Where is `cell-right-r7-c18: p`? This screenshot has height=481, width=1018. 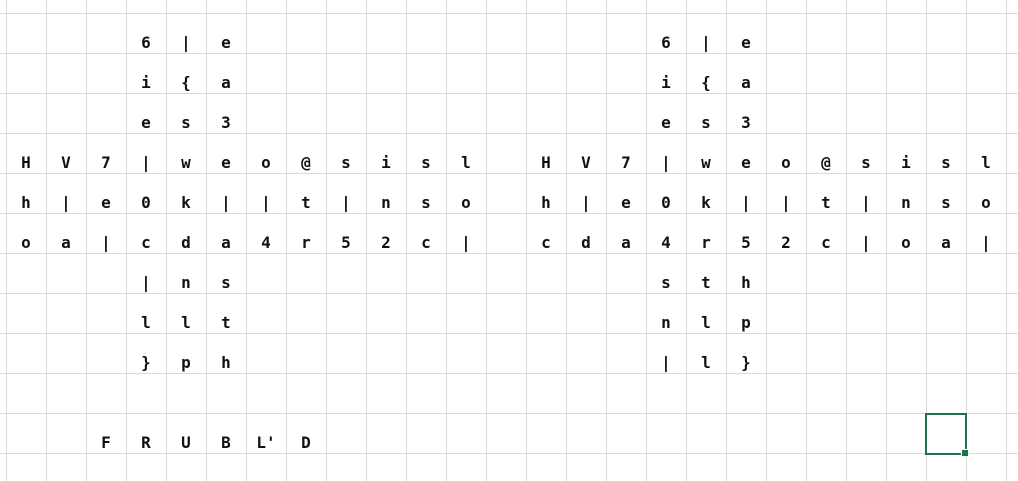
cell-right-r7-c18: p is located at coordinates (746, 323).